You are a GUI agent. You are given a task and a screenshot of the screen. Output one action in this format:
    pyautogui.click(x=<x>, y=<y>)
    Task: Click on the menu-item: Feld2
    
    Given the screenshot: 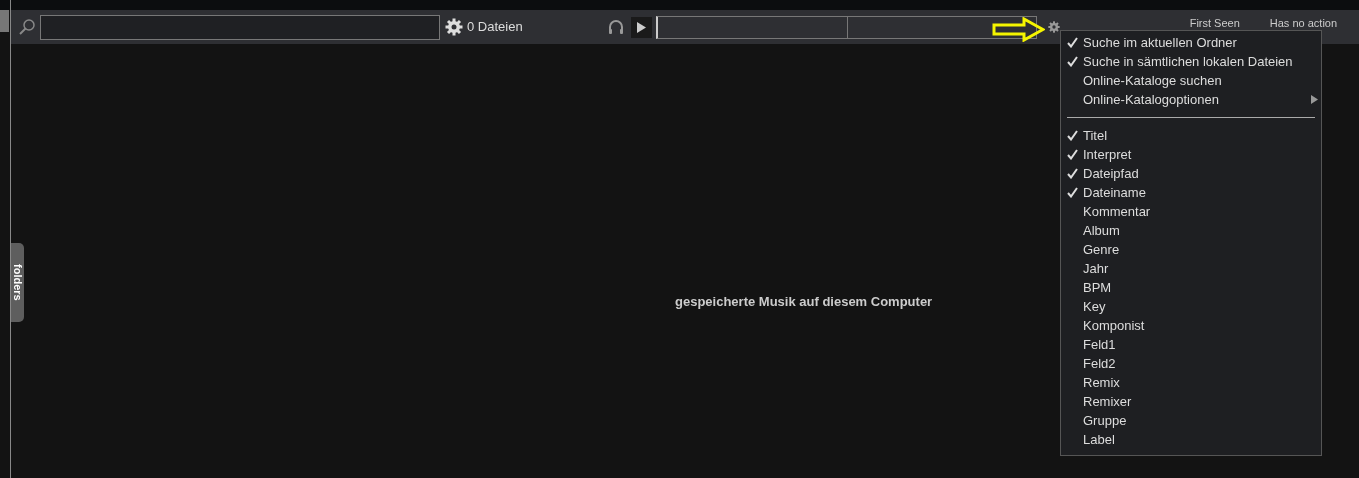 What is the action you would take?
    pyautogui.click(x=1191, y=363)
    